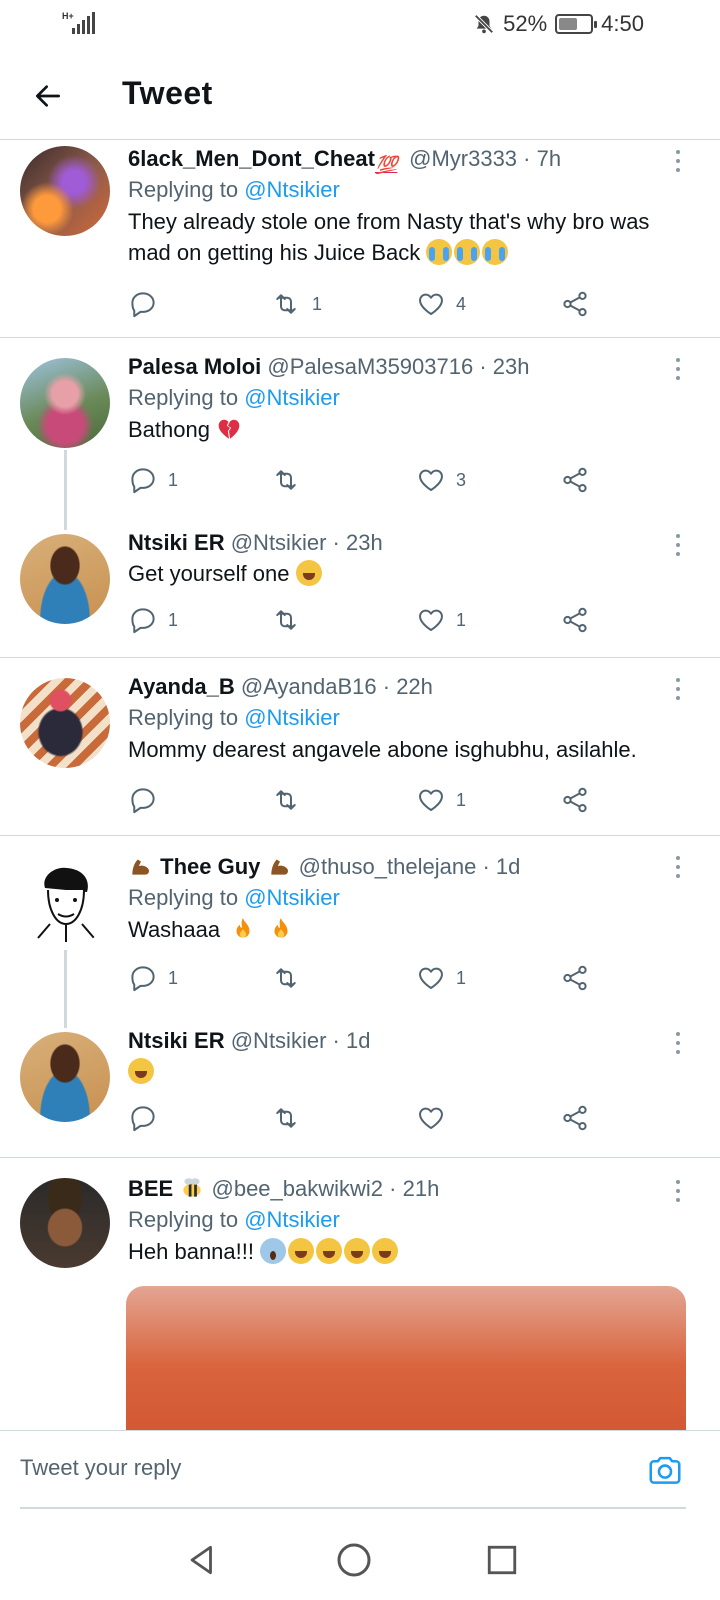 This screenshot has width=720, height=1600. I want to click on reply-tweet: Ntsiki ER @Ntsikier · 1d, so click(360, 1086).